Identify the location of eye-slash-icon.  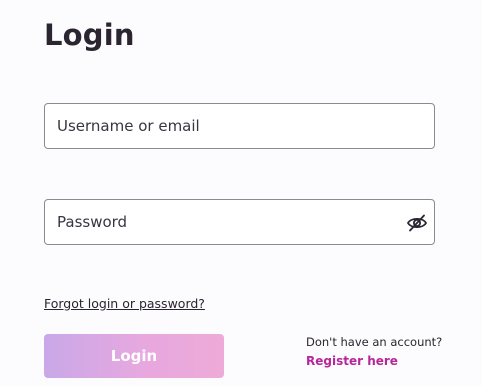
(417, 223).